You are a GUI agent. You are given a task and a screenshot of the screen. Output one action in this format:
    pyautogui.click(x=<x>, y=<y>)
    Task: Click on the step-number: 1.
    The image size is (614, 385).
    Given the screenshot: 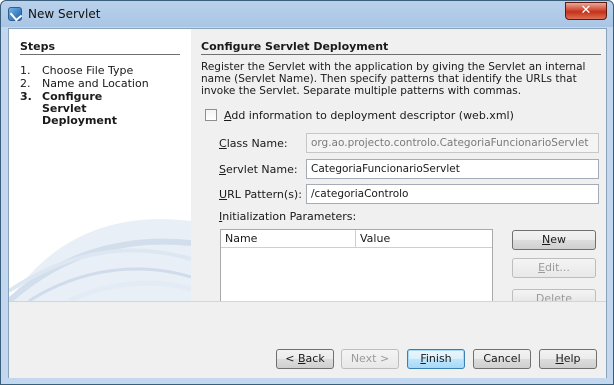 What is the action you would take?
    pyautogui.click(x=25, y=70)
    